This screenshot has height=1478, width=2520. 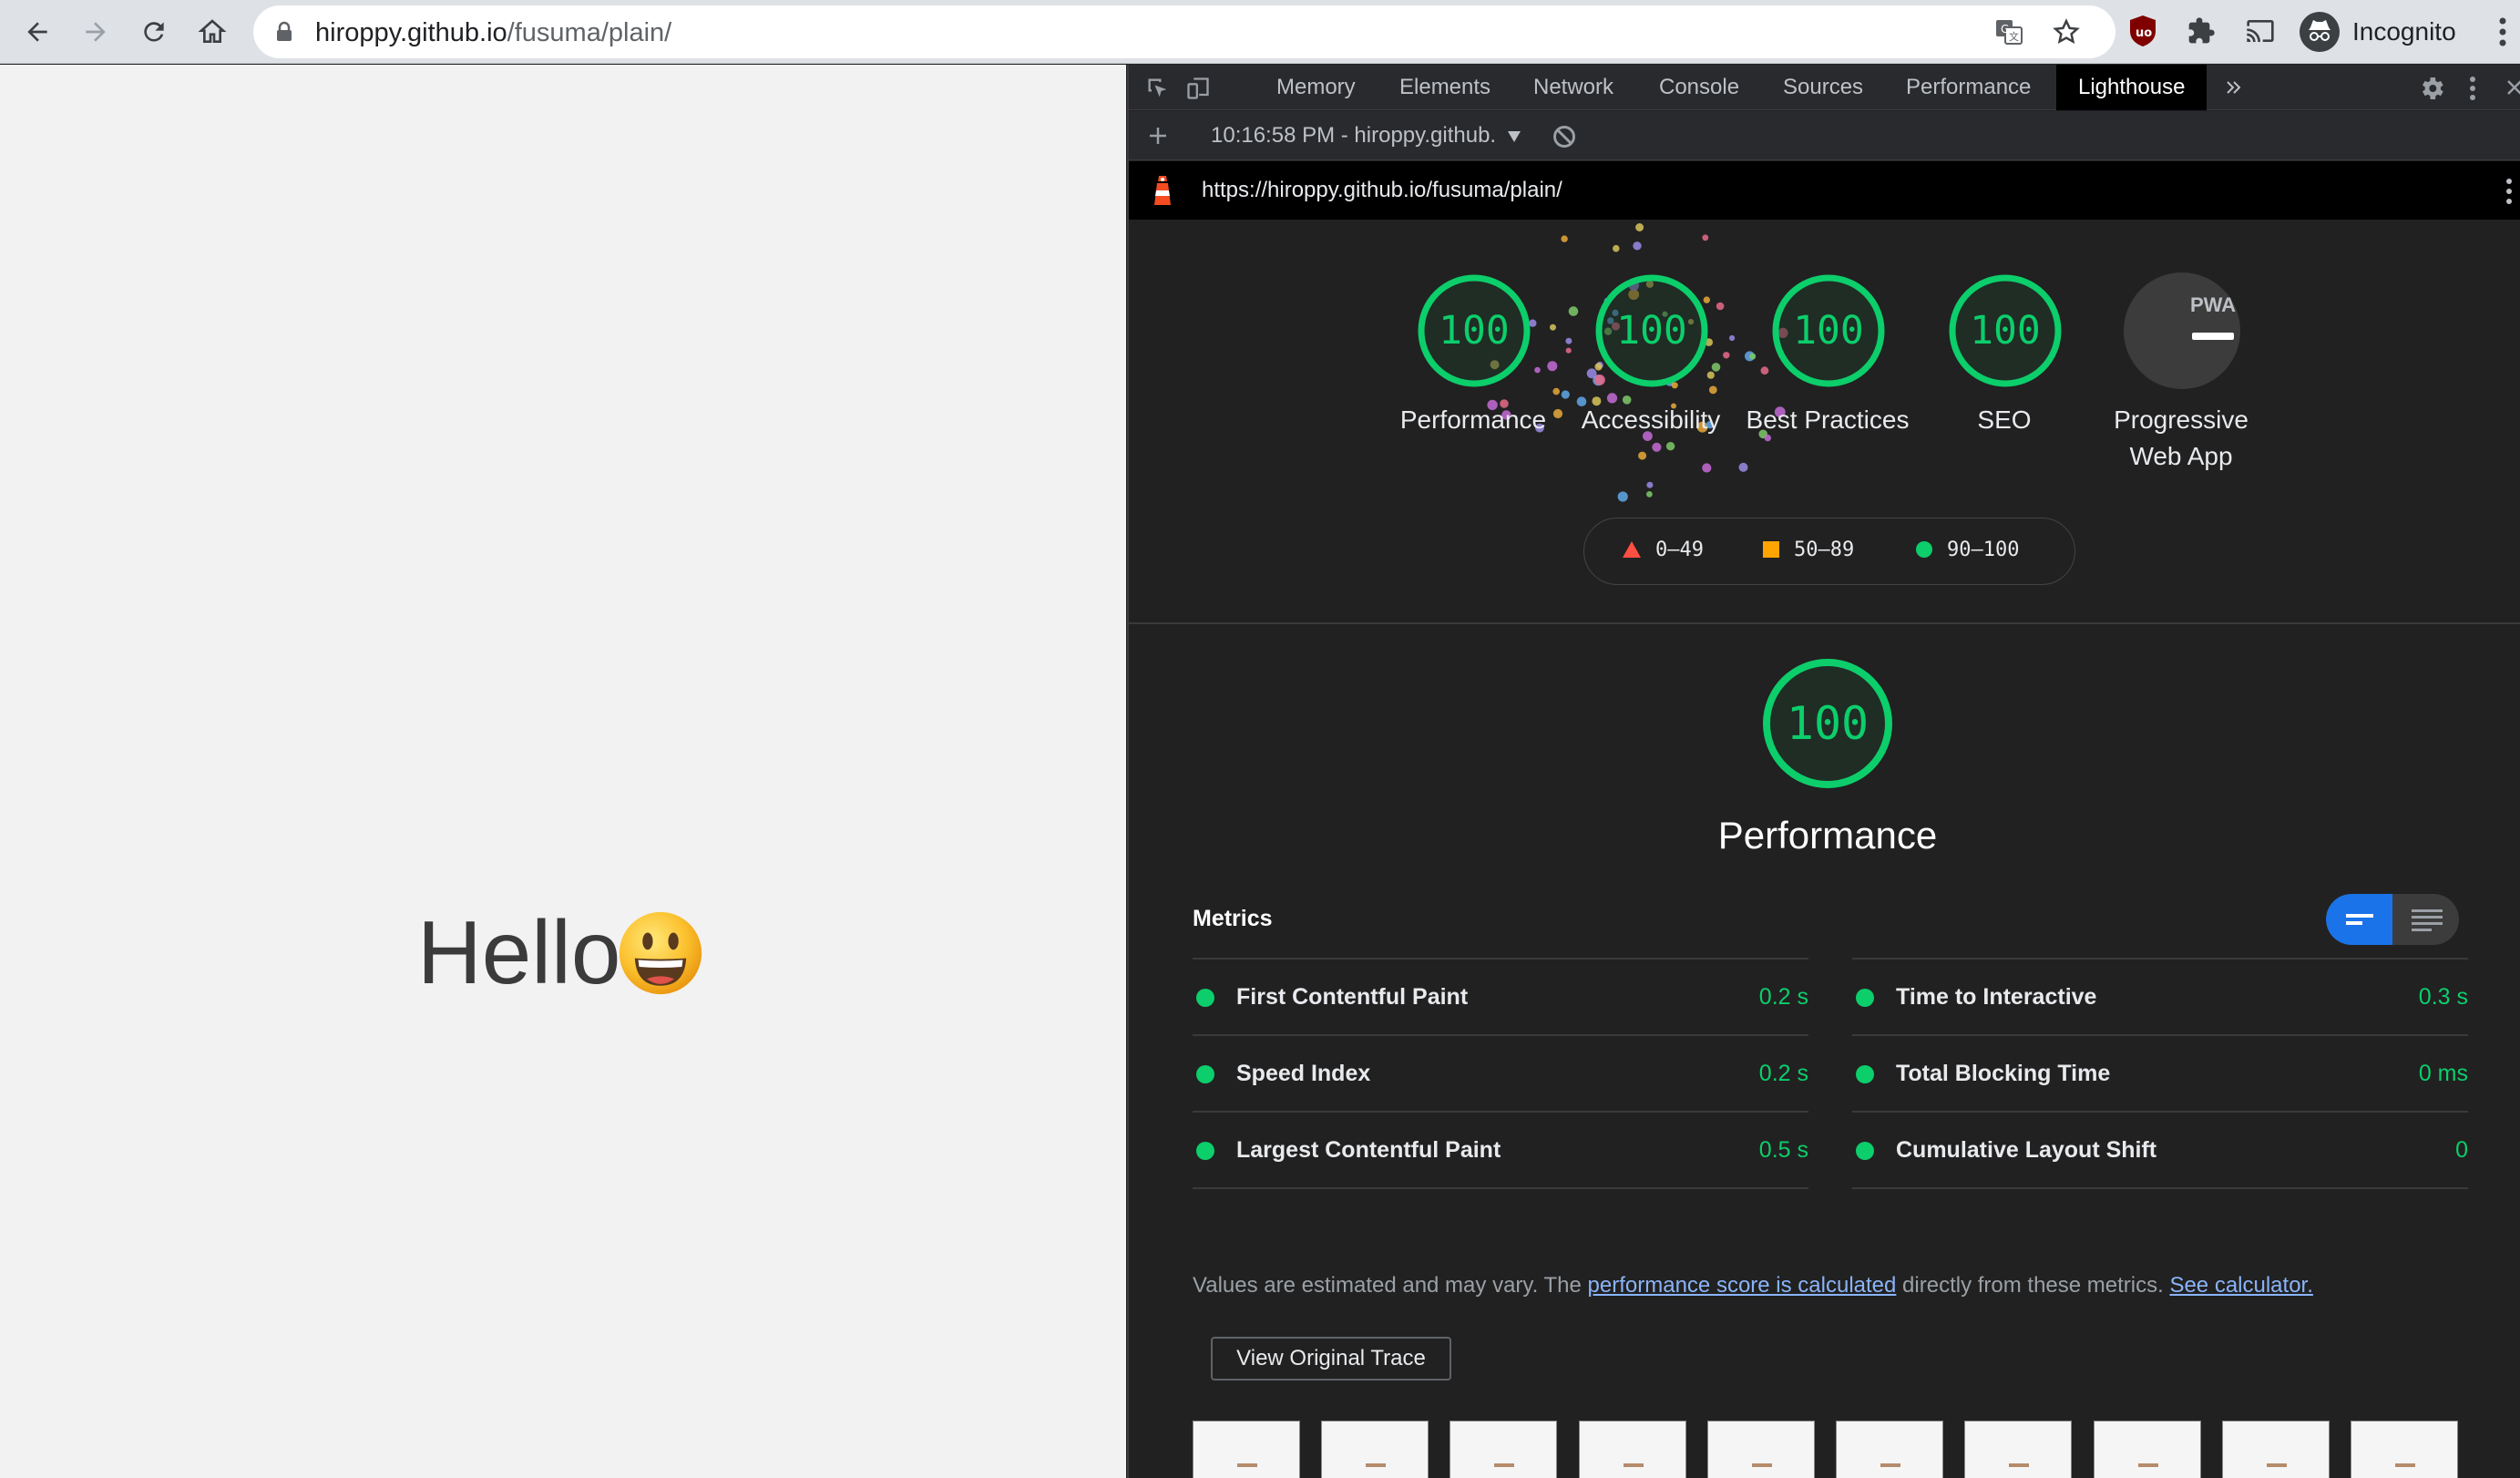 What do you see at coordinates (1444, 88) in the screenshot?
I see `tab-elements: Elements` at bounding box center [1444, 88].